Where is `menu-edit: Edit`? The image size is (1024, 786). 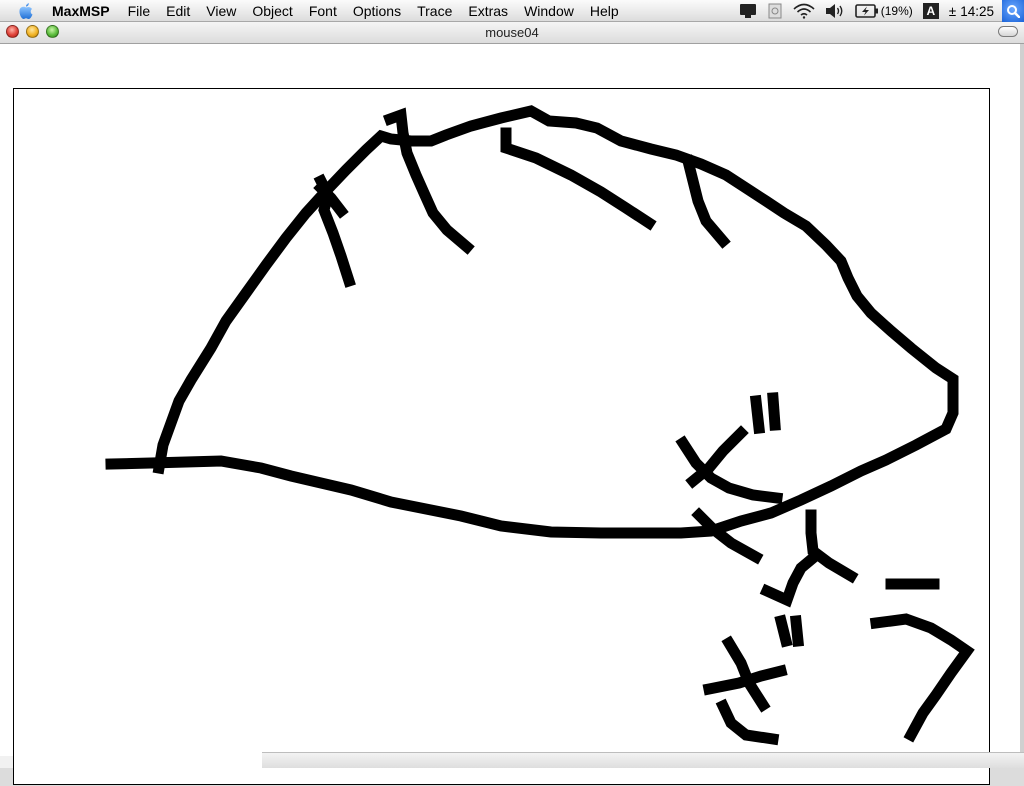
menu-edit: Edit is located at coordinates (178, 11).